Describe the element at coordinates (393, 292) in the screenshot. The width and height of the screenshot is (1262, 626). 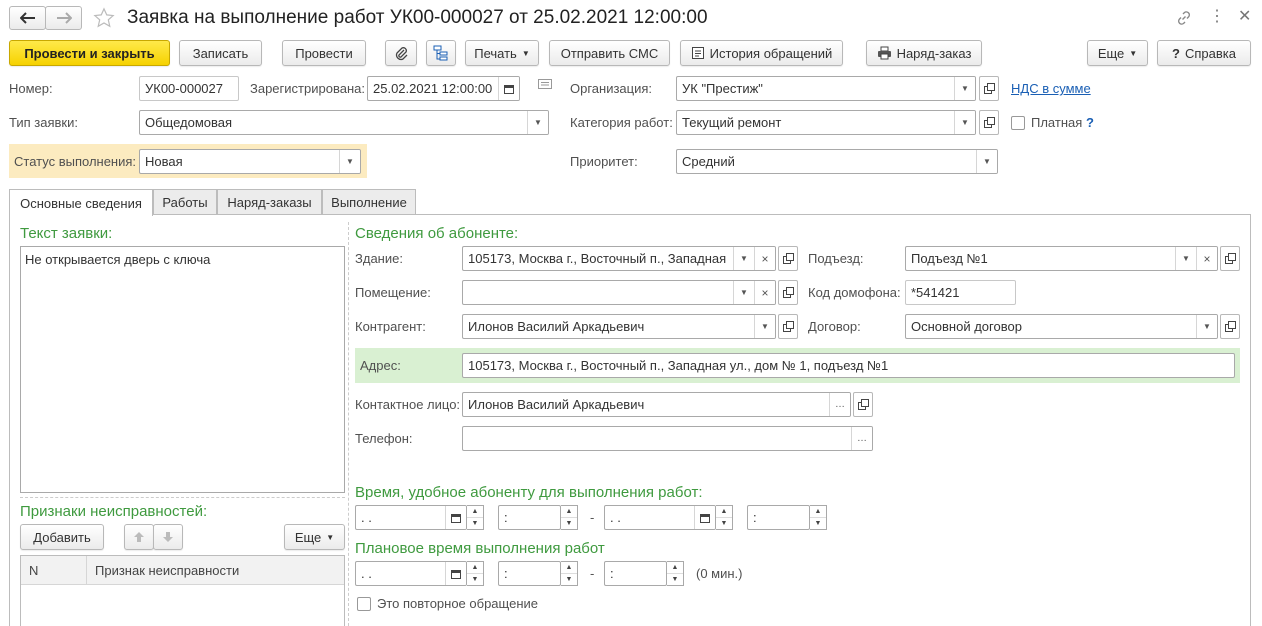
I see `room-label: Помещение:` at that location.